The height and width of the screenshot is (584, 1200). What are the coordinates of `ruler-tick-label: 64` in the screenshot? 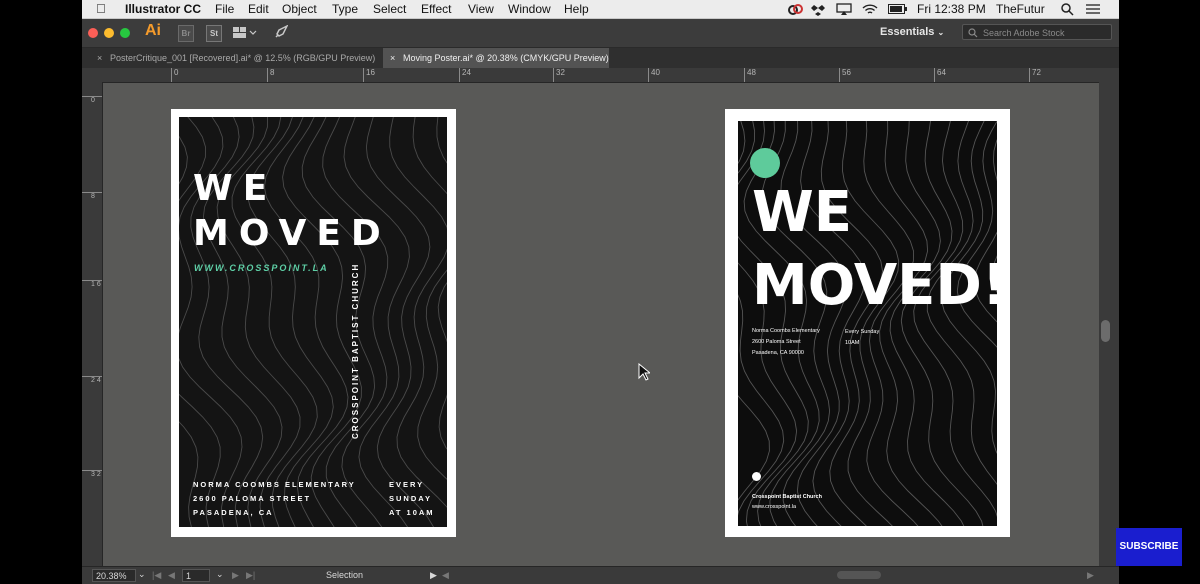 It's located at (940, 75).